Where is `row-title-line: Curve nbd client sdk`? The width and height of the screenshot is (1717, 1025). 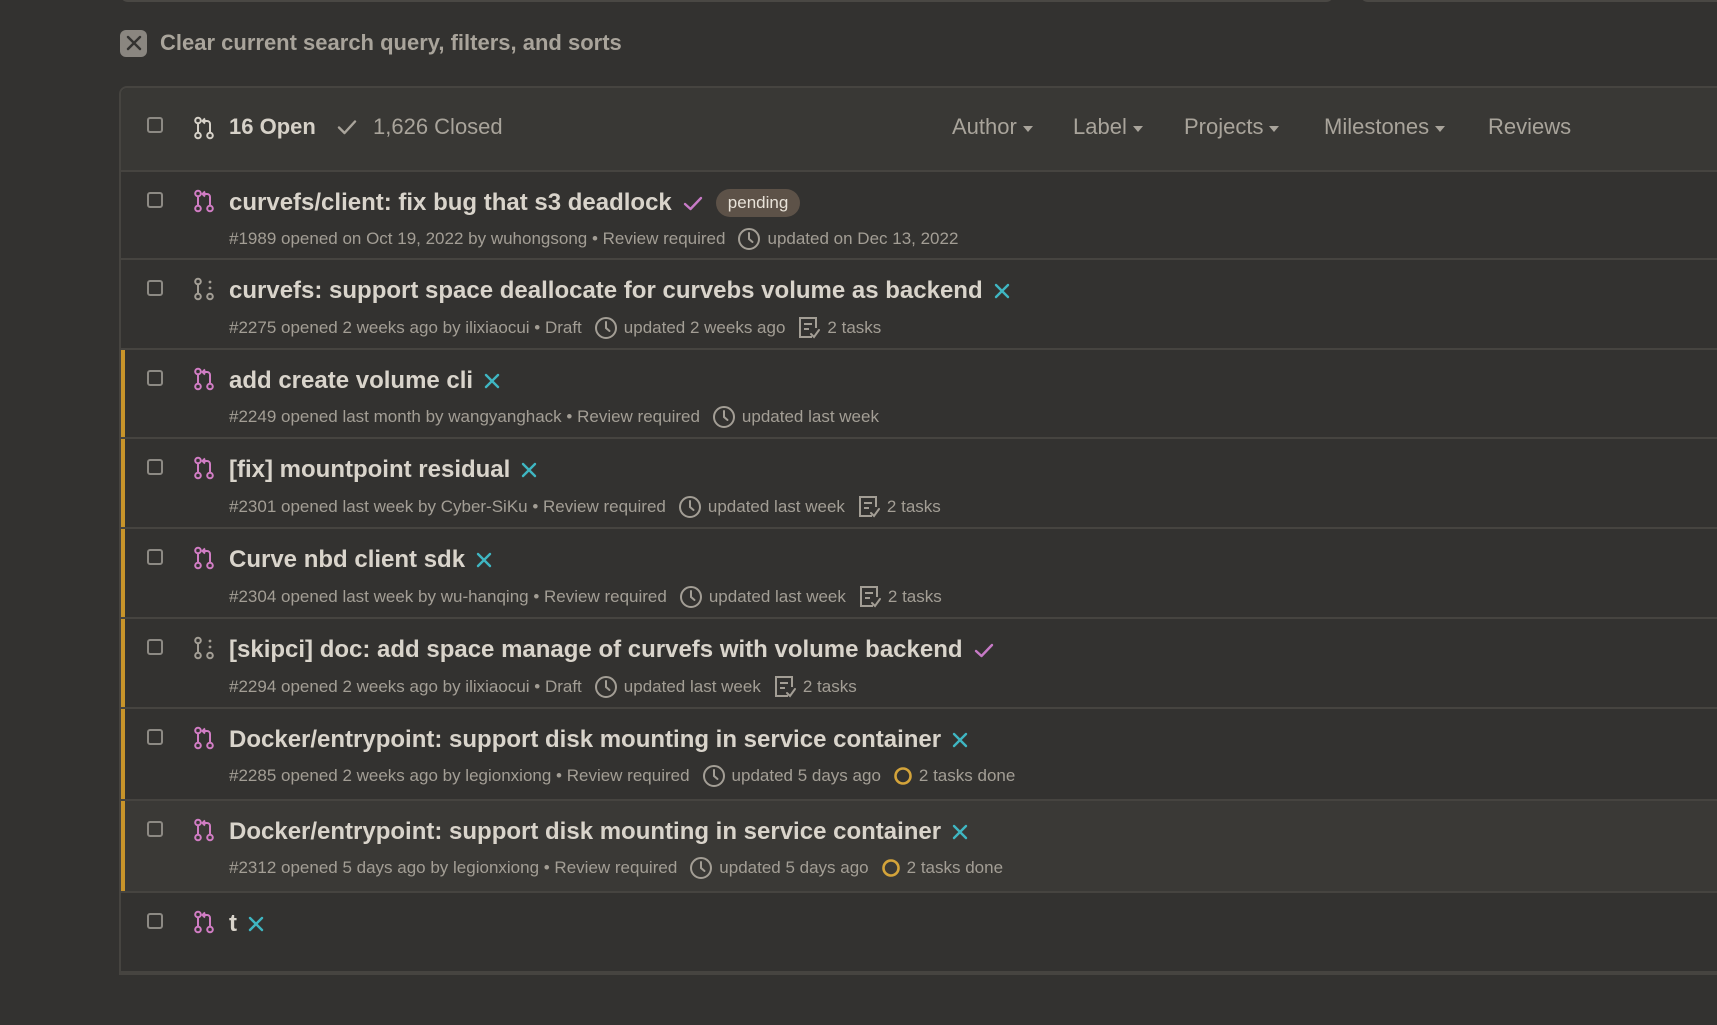
row-title-line: Curve nbd client sdk is located at coordinates (361, 560).